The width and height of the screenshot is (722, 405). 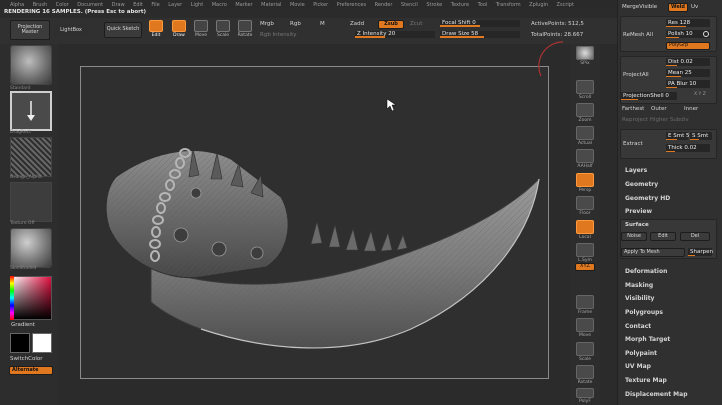 I want to click on scroll-button: Scroll, so click(x=585, y=90).